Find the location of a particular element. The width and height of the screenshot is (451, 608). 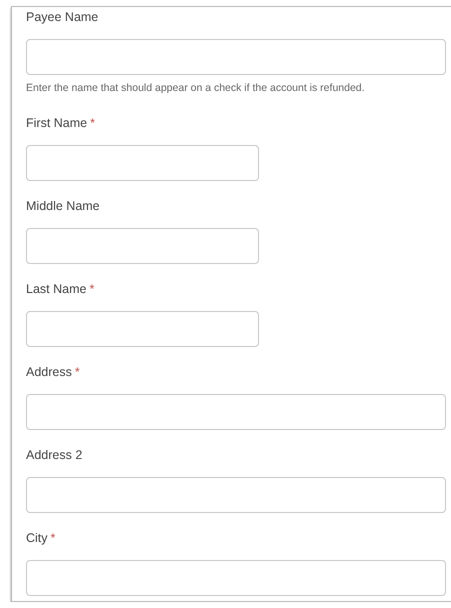

help-text: Enter the name that should appear on a check if the account is refunded. is located at coordinates (195, 88).